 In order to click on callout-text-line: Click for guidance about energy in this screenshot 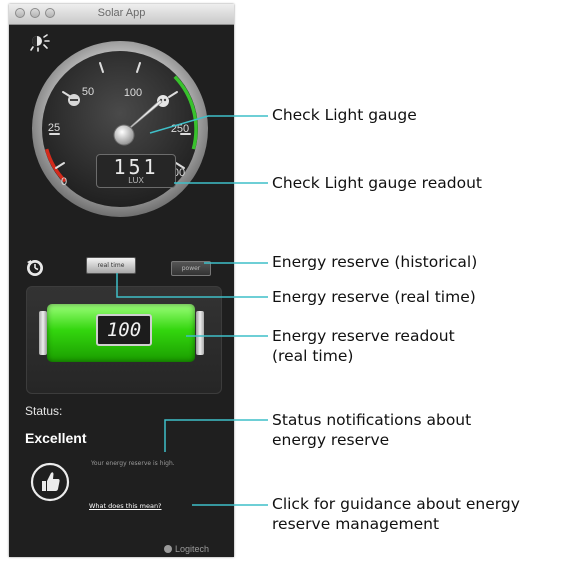, I will do `click(396, 504)`.